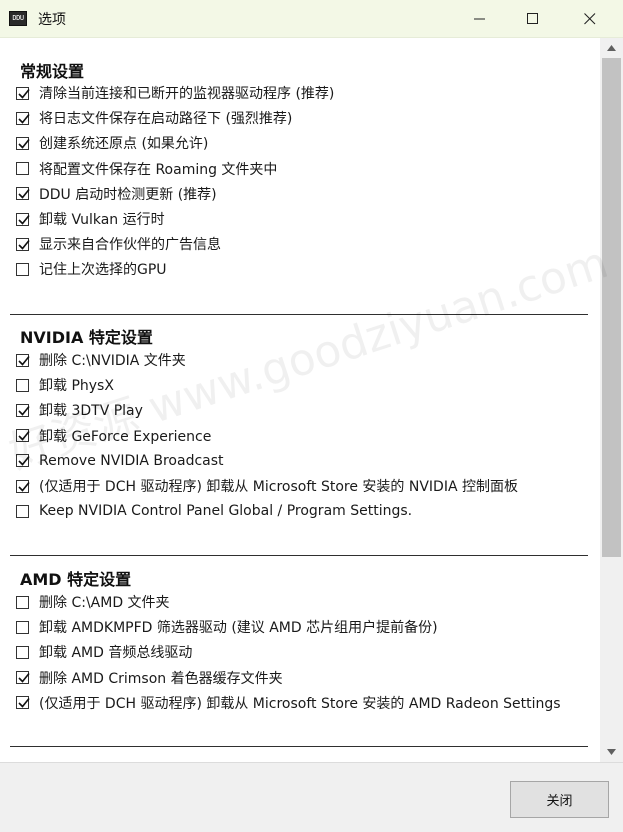 The width and height of the screenshot is (623, 832). What do you see at coordinates (52, 71) in the screenshot?
I see `section-title-general: 常规设置` at bounding box center [52, 71].